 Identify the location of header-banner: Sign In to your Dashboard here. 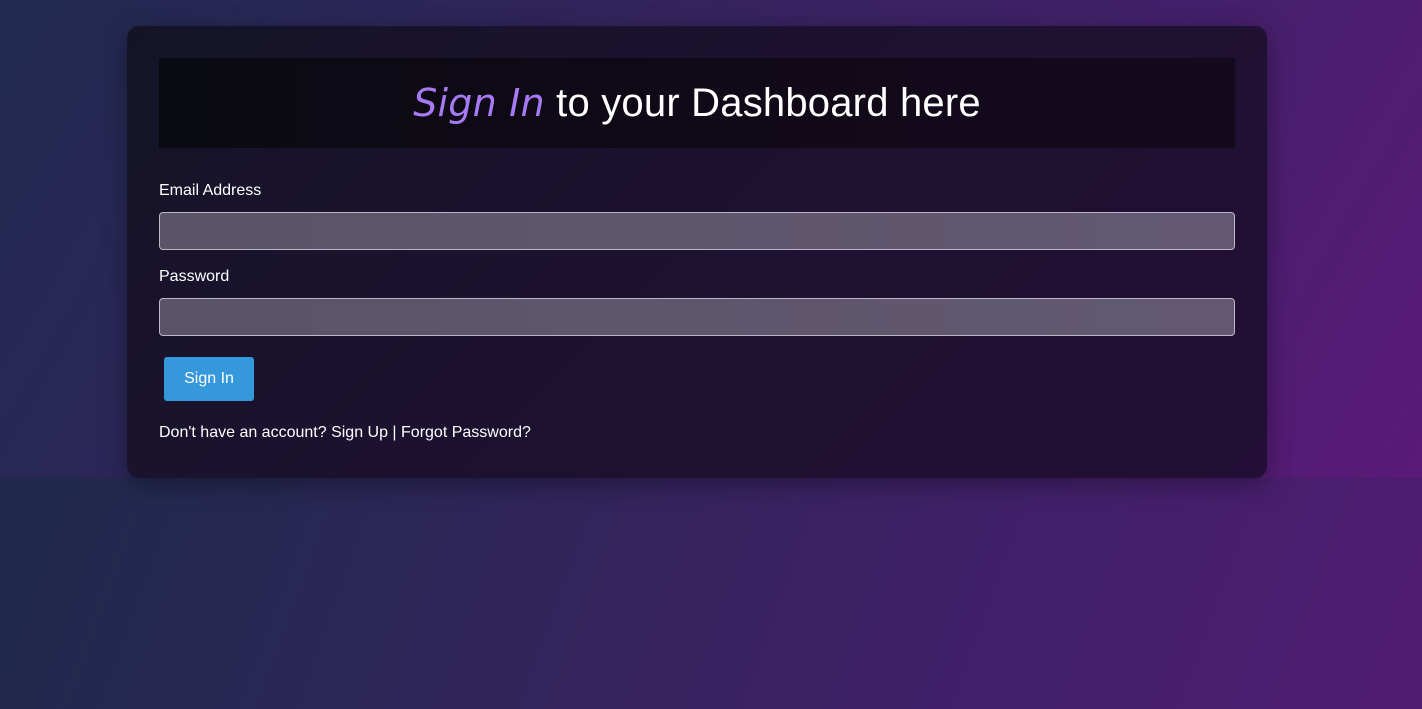
(697, 103).